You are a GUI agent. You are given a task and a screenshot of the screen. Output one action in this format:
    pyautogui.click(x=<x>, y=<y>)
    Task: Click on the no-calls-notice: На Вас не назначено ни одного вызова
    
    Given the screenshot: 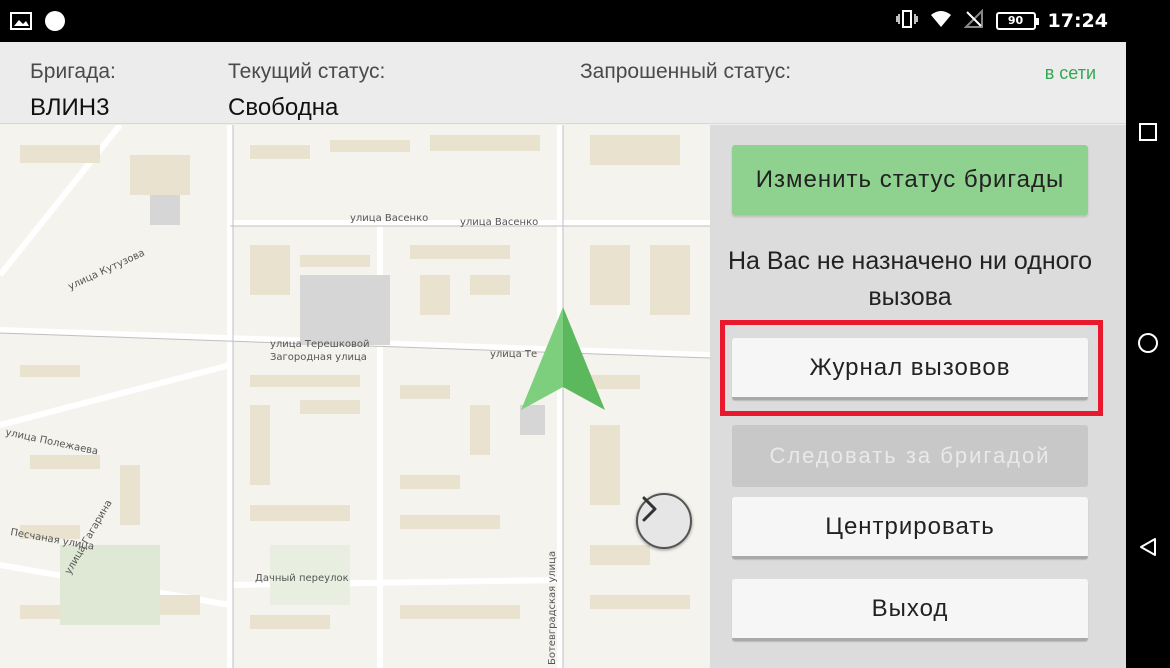 What is the action you would take?
    pyautogui.click(x=910, y=279)
    